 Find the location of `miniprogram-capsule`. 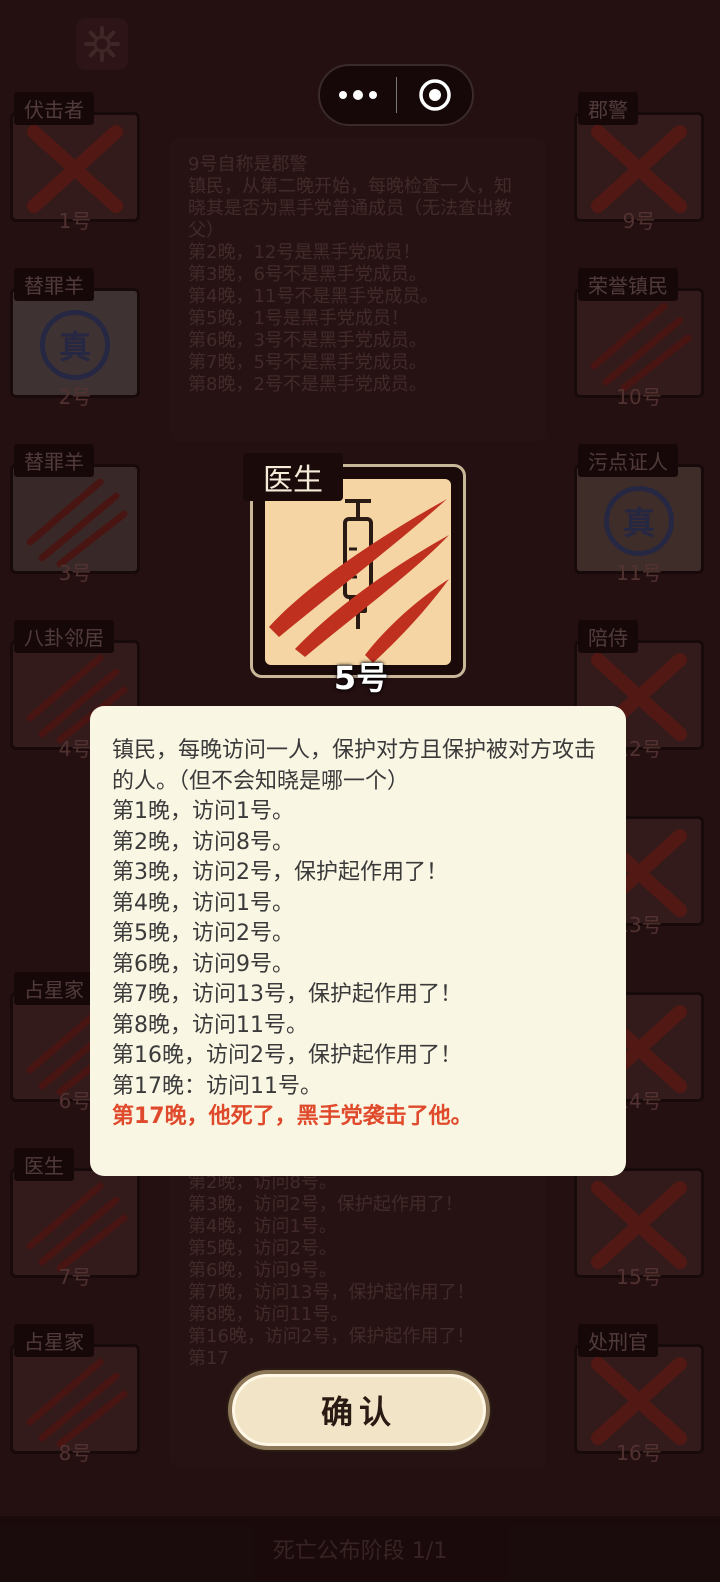

miniprogram-capsule is located at coordinates (396, 95).